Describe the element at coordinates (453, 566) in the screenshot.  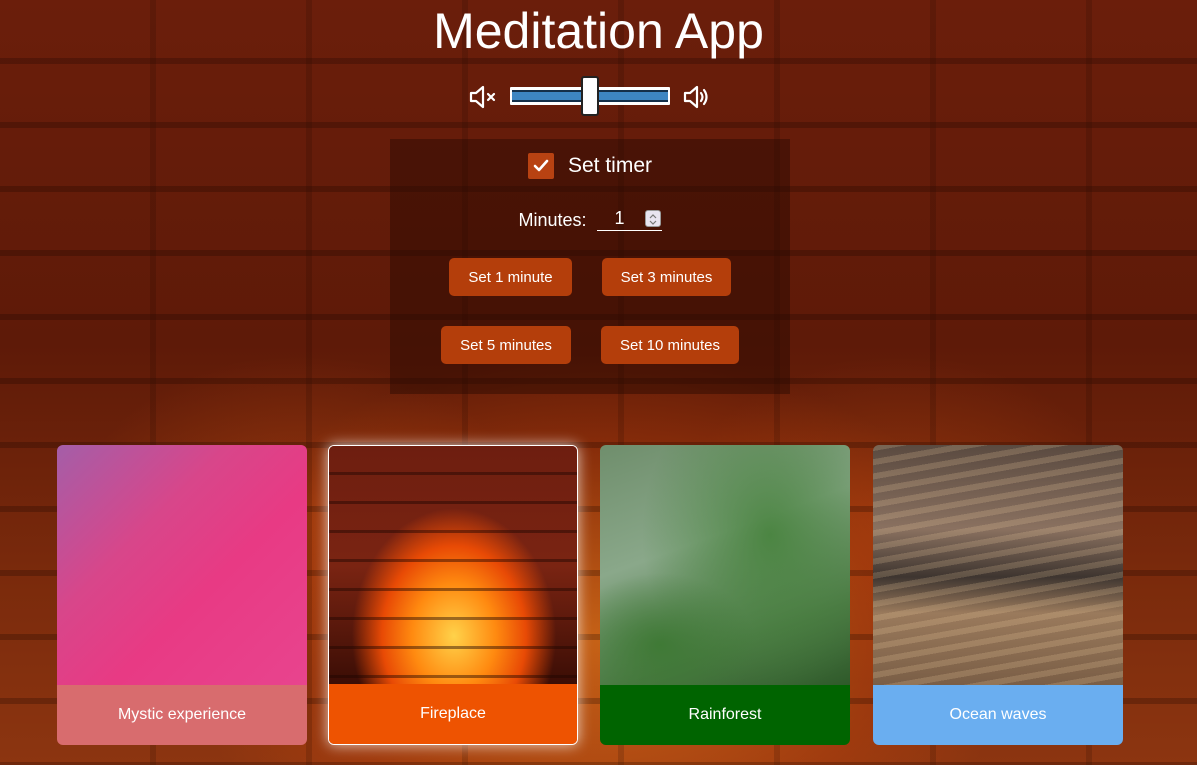
I see `fireplace-thumbnail` at that location.